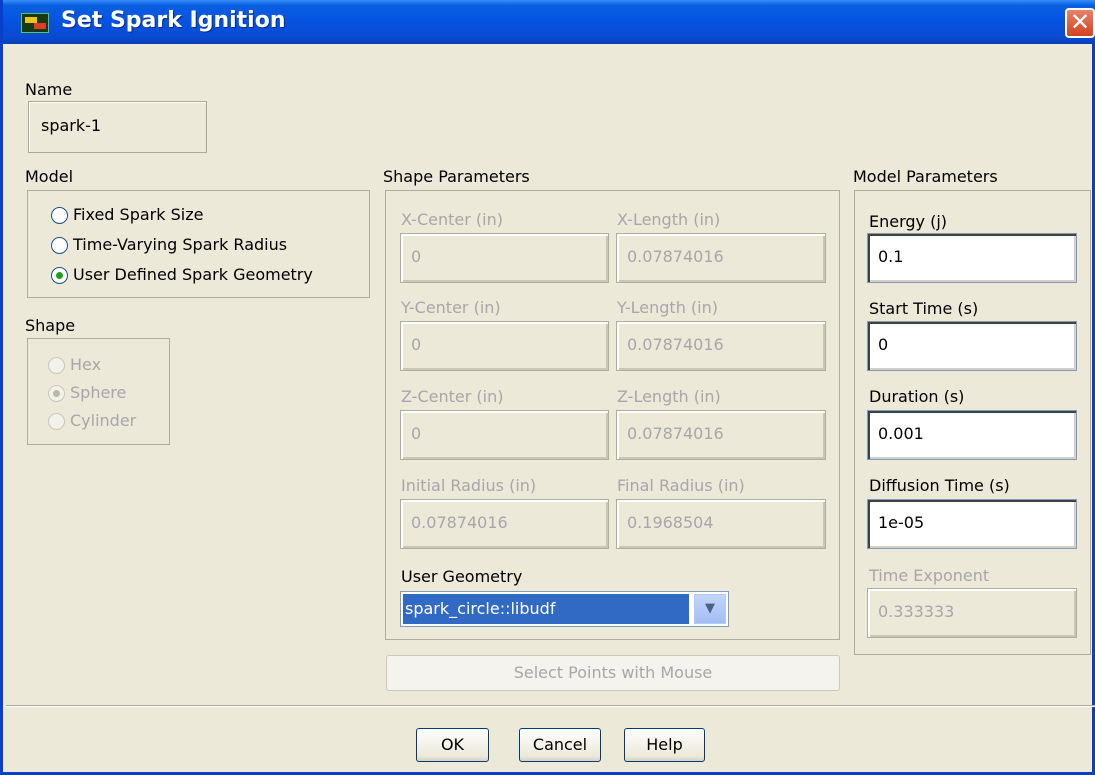 This screenshot has height=775, width=1095. I want to click on window-title: Set Spark Ignition, so click(173, 20).